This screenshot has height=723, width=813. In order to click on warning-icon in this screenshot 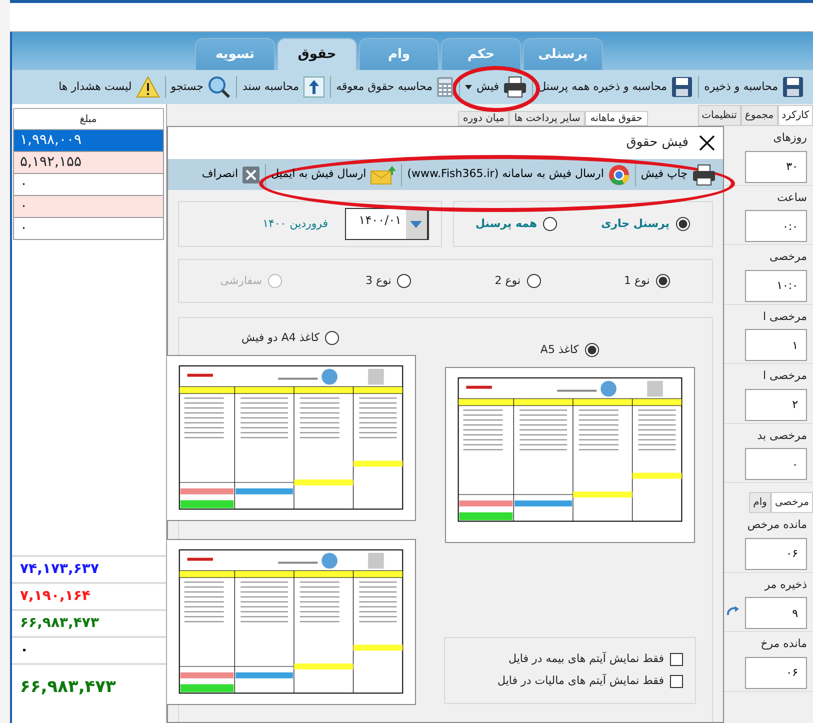, I will do `click(148, 87)`.